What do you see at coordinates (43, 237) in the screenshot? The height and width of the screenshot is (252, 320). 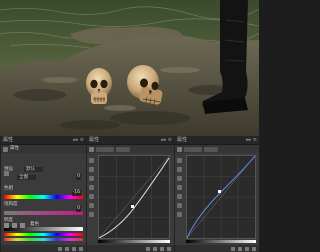 I see `color-bars` at bounding box center [43, 237].